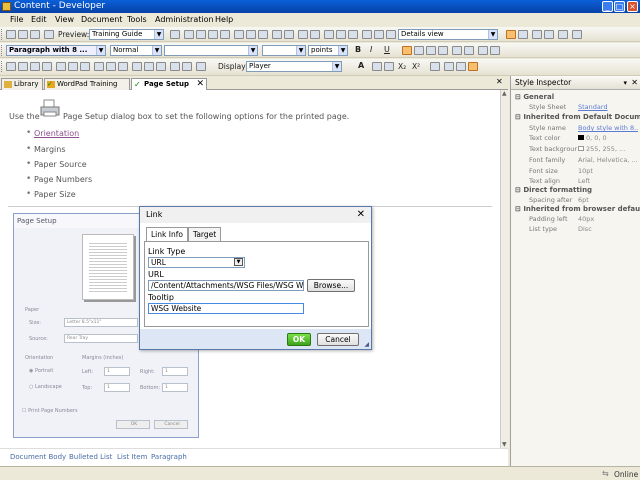 Image resolution: width=640 pixels, height=480 pixels. Describe the element at coordinates (201, 66) in the screenshot. I see `show-markup-icon` at that location.